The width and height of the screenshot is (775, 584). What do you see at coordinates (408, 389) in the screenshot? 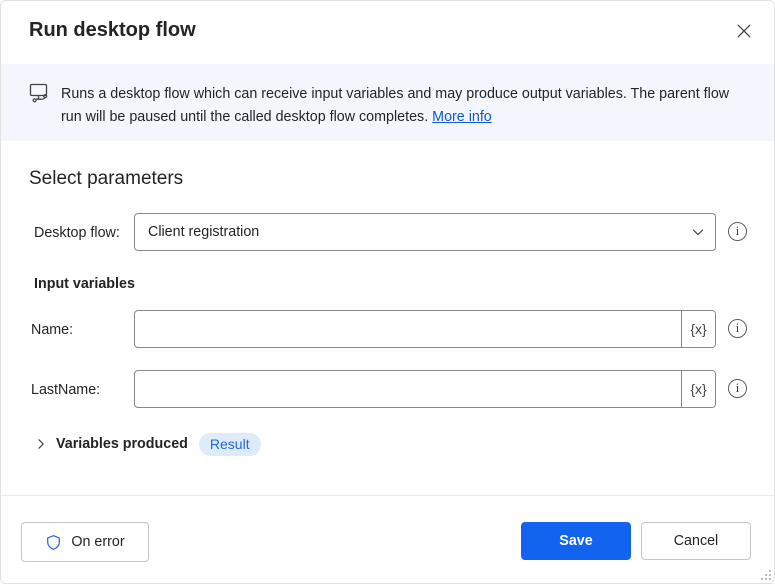
I see `lastname-input` at bounding box center [408, 389].